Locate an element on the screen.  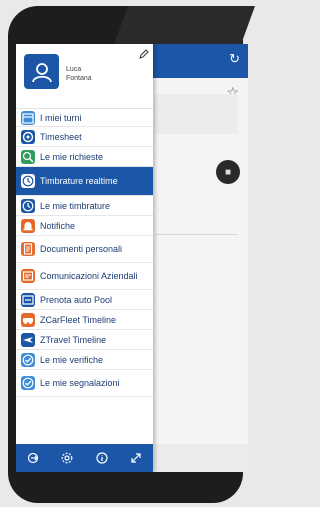
divider is located at coordinates (196, 234).